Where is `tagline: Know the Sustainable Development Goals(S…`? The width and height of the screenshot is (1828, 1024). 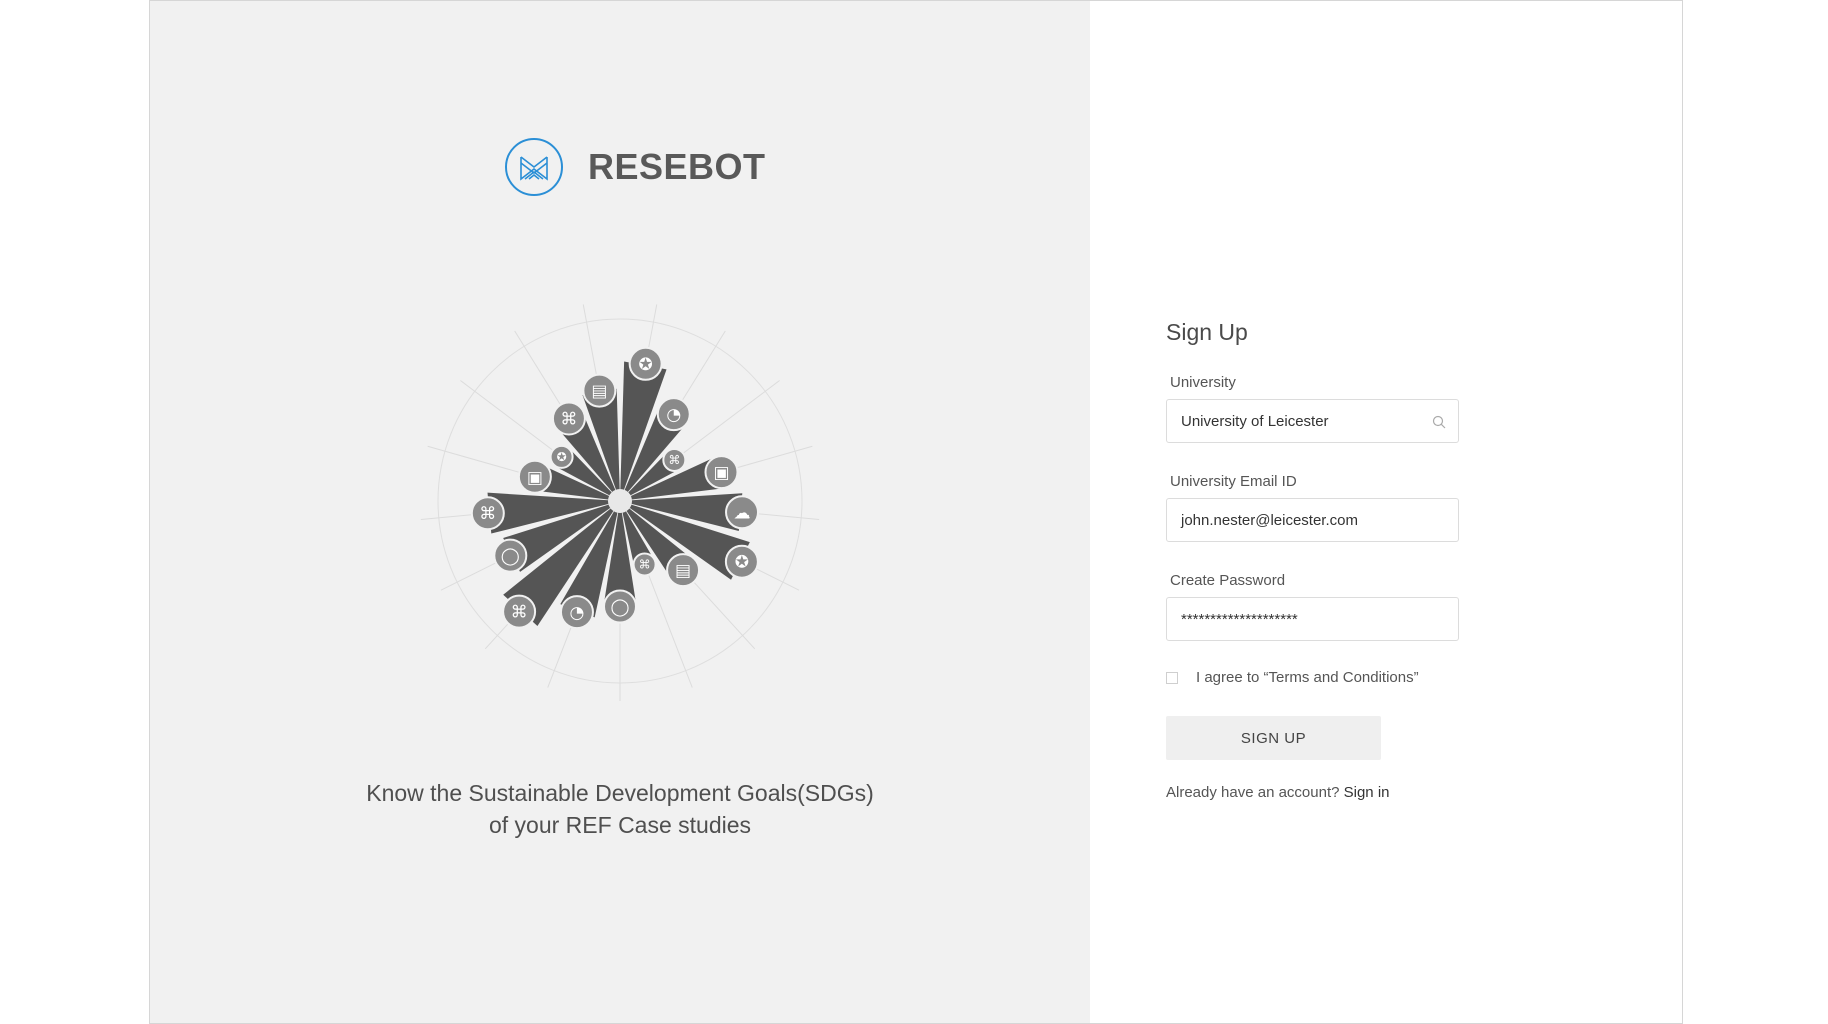 tagline: Know the Sustainable Development Goals(S… is located at coordinates (620, 809).